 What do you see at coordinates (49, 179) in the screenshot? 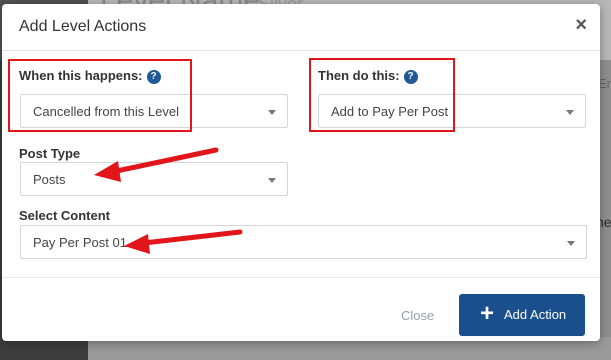
I see `post-type-value: Posts` at bounding box center [49, 179].